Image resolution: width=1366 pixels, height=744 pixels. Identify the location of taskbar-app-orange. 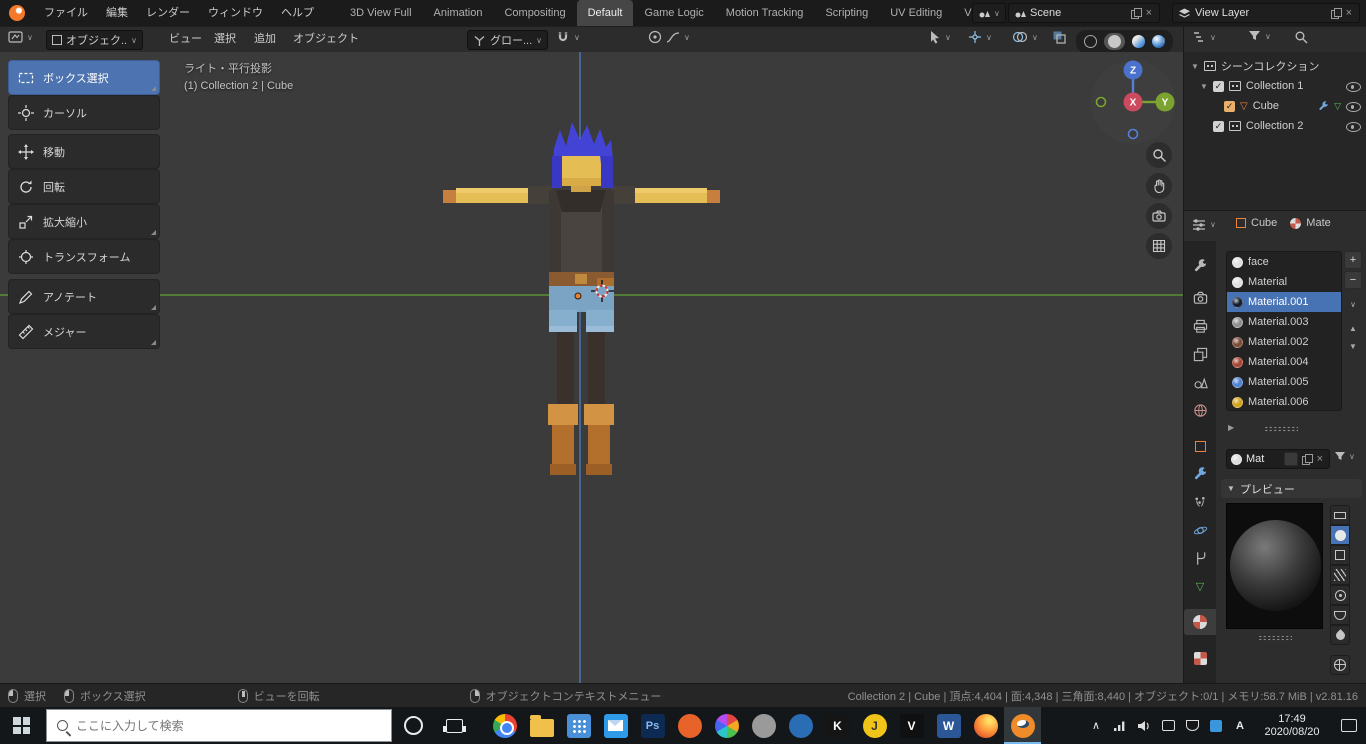
(689, 725).